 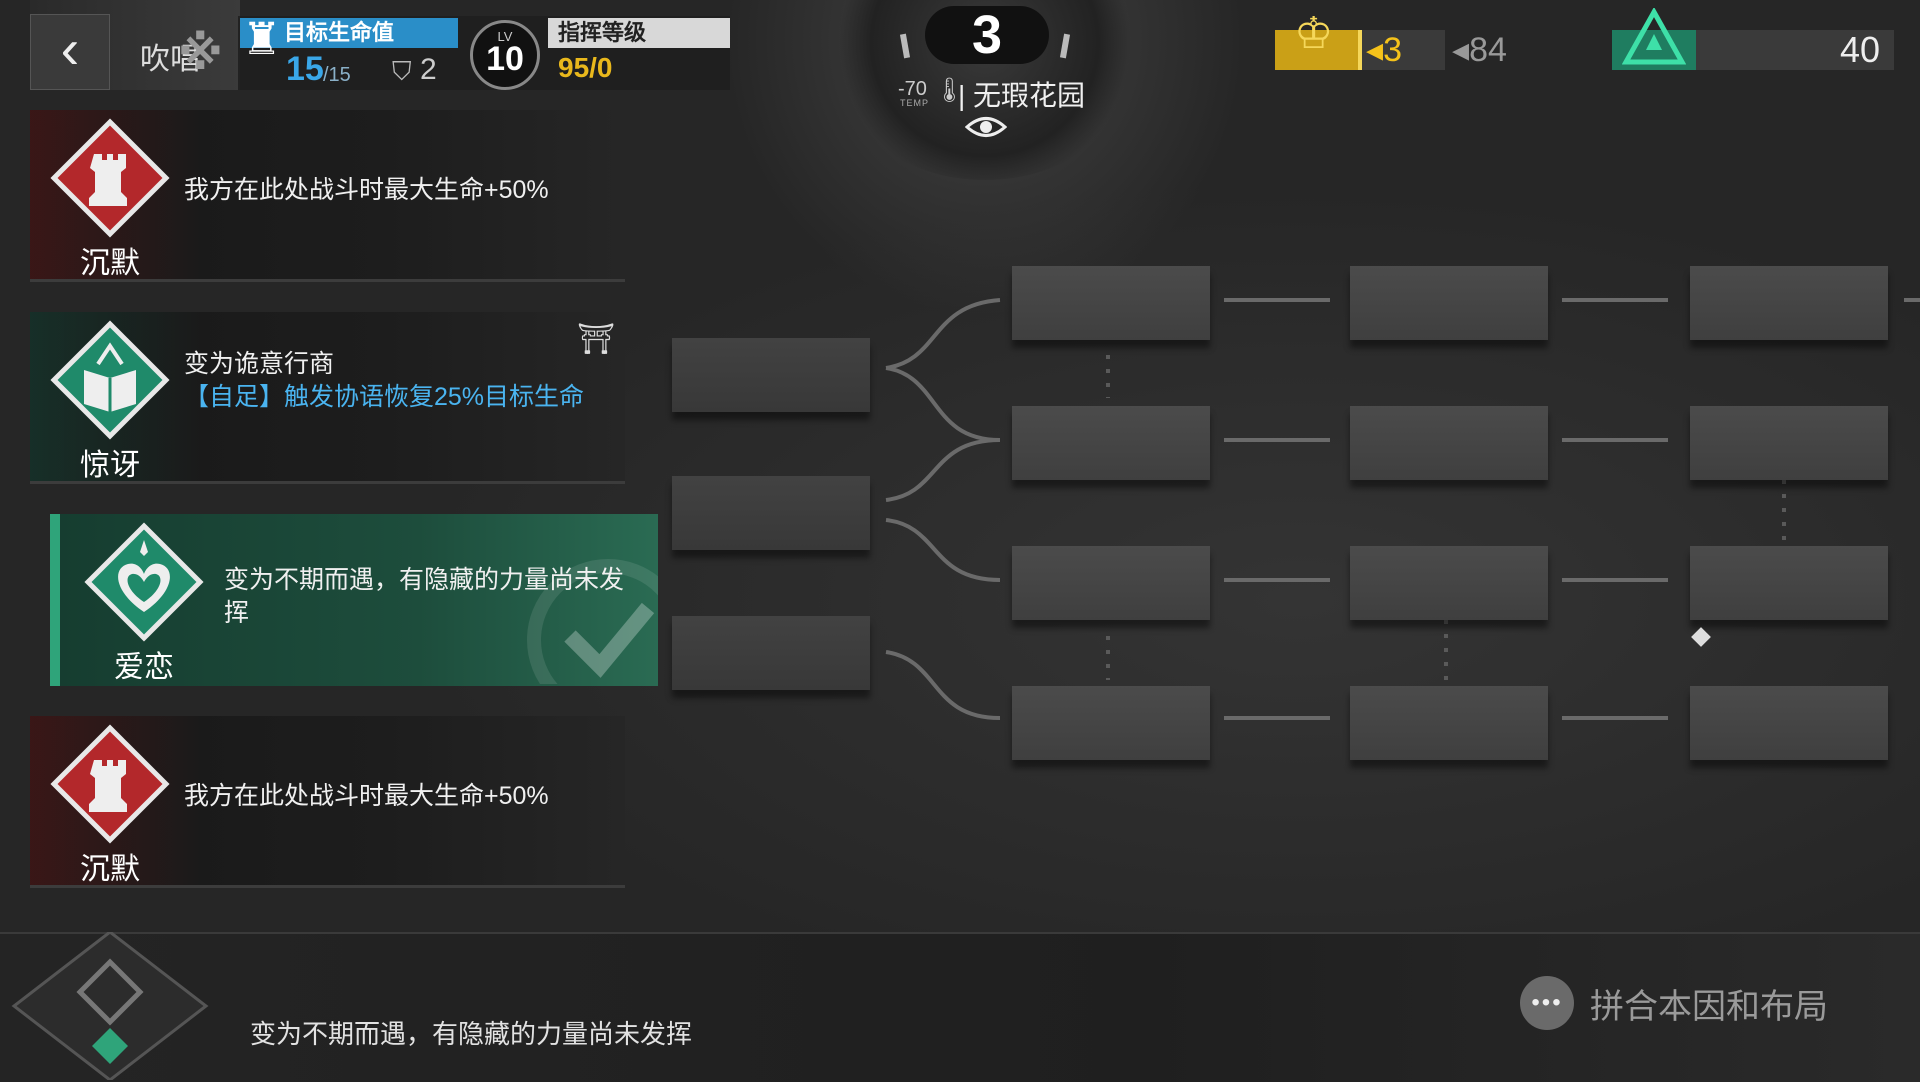 What do you see at coordinates (110, 1006) in the screenshot?
I see `emblem-icon` at bounding box center [110, 1006].